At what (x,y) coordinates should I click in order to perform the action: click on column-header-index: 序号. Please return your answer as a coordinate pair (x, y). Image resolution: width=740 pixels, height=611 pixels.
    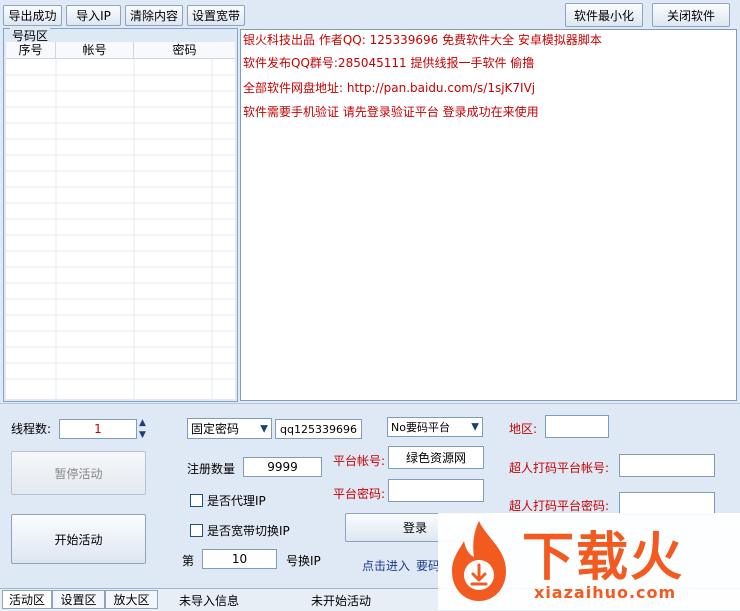
    Looking at the image, I should click on (31, 50).